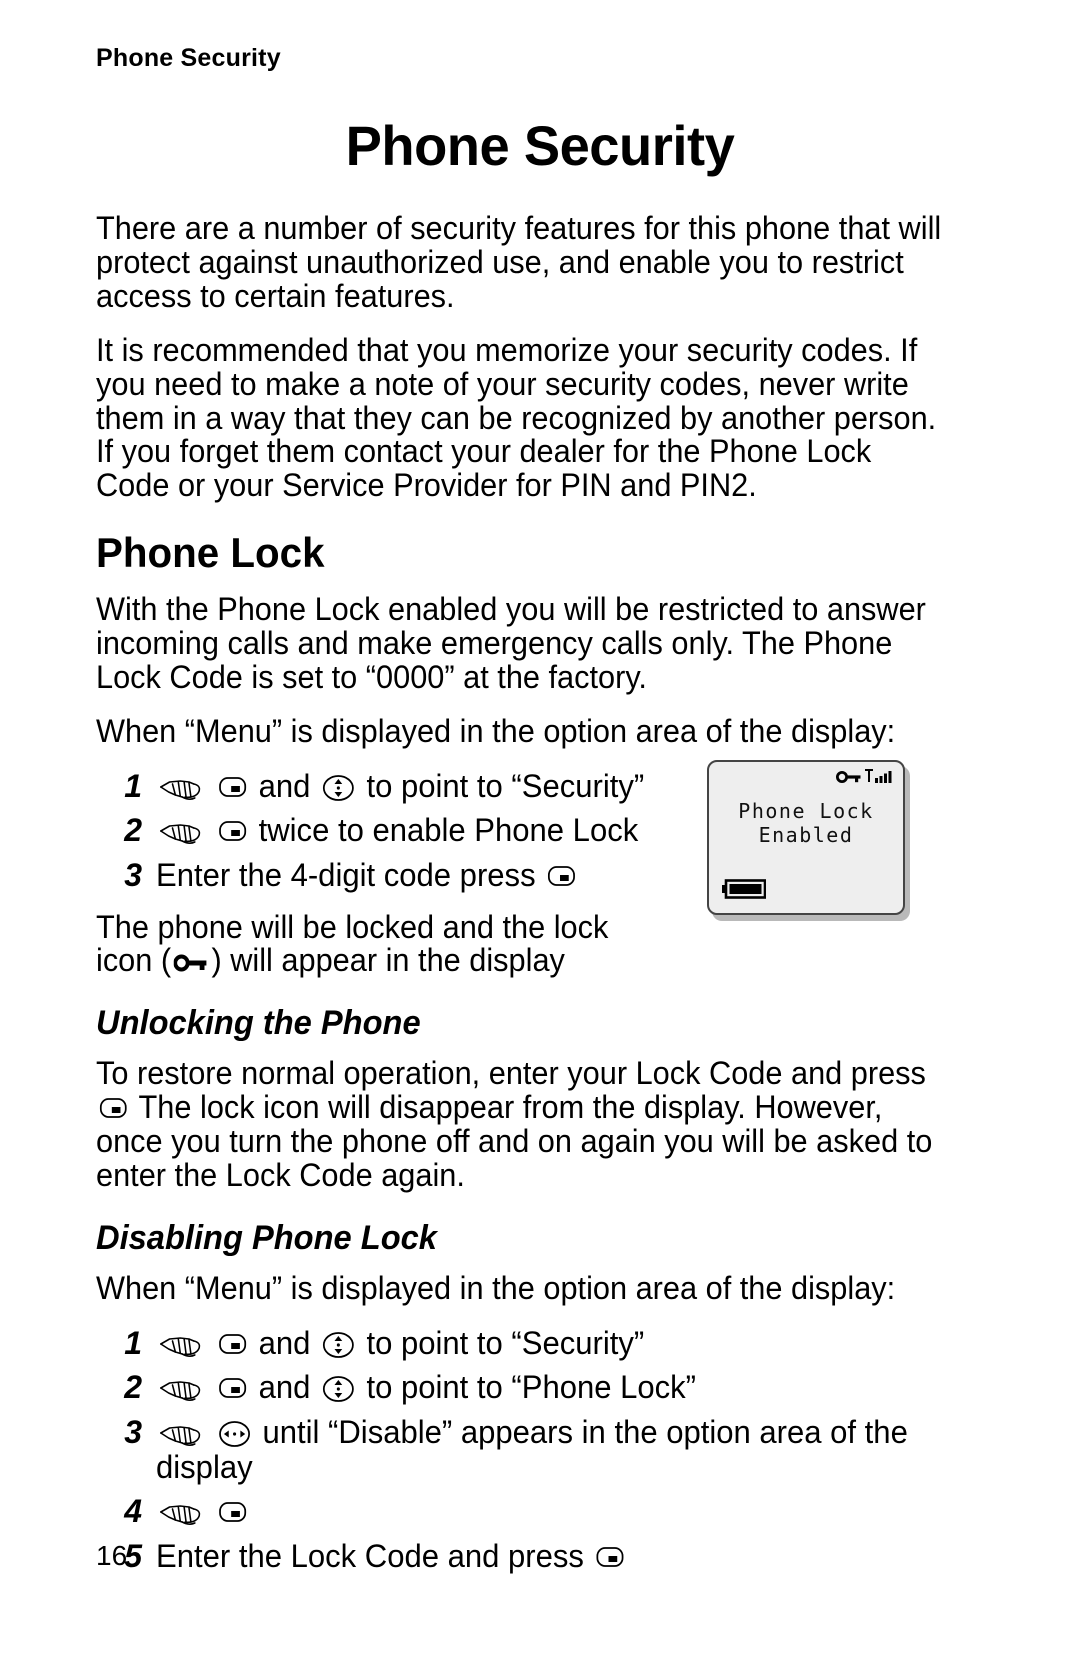 The image size is (1080, 1667). I want to click on list-item: 1 and to point to “Security”, so click(540, 1343).